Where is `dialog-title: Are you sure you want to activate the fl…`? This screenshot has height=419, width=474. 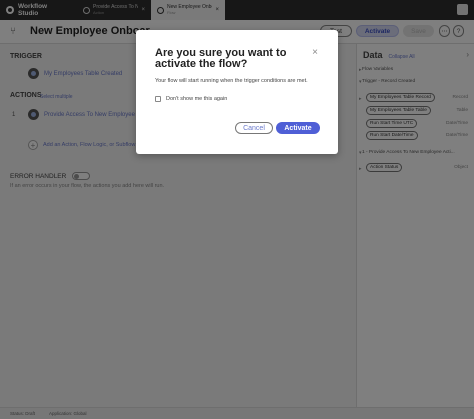
dialog-title: Are you sure you want to activate the fl… is located at coordinates (221, 58).